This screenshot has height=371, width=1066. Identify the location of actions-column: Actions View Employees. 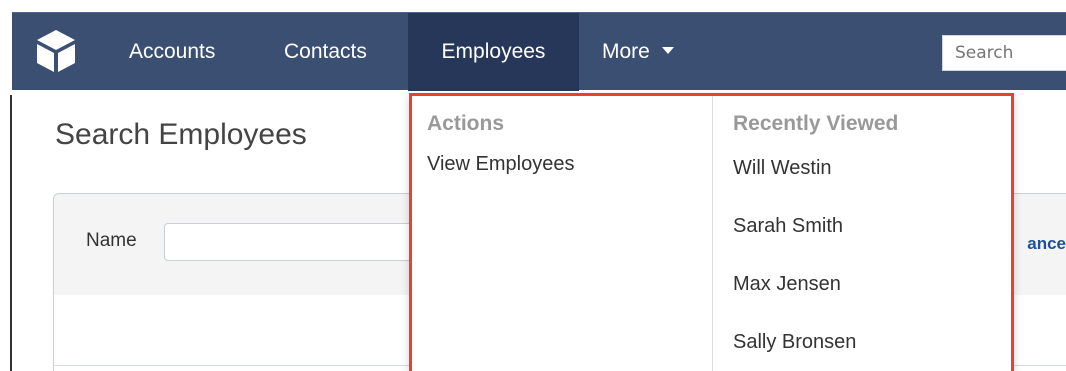
(564, 136).